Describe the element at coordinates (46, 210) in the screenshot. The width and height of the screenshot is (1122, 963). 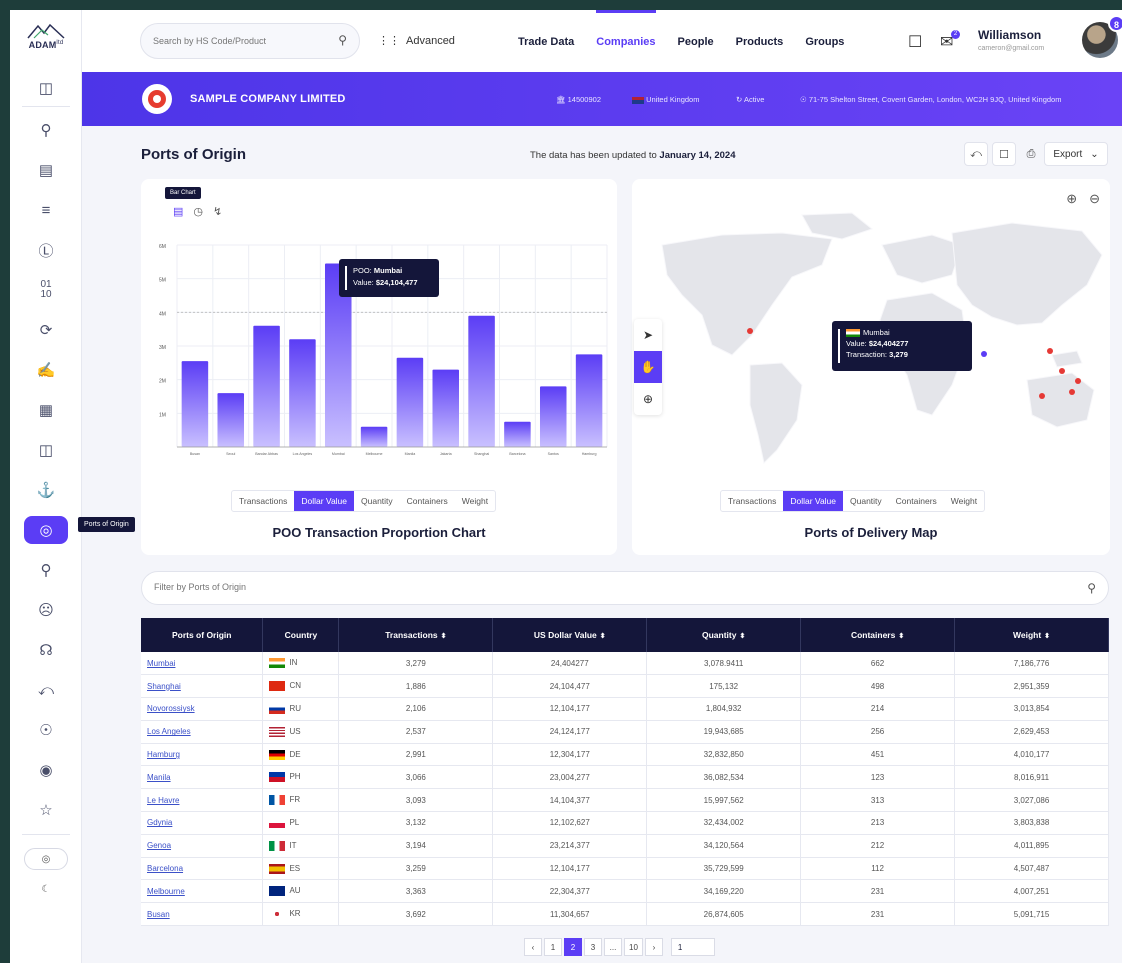
I see `sliders-icon: ≡` at that location.